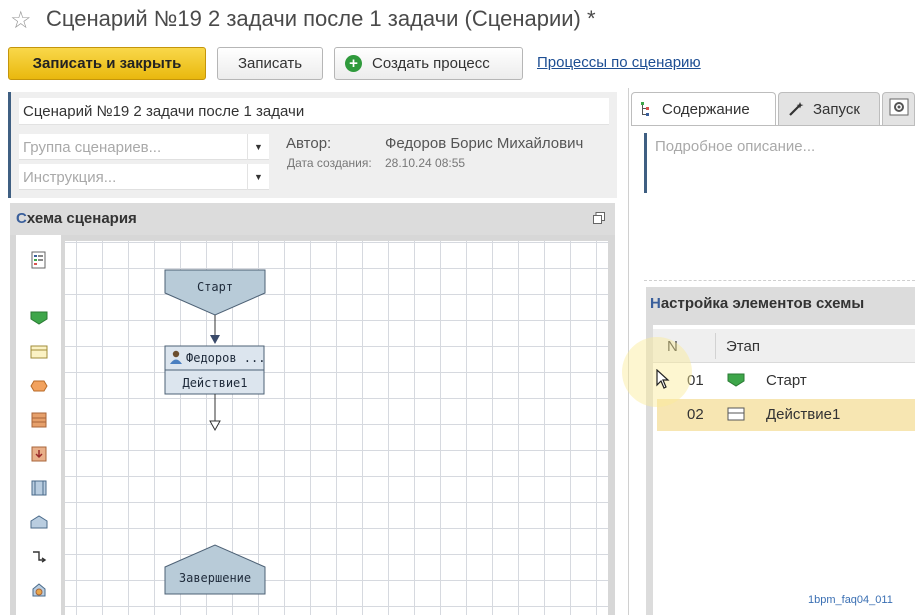  I want to click on tabs-baseline, so click(773, 125).